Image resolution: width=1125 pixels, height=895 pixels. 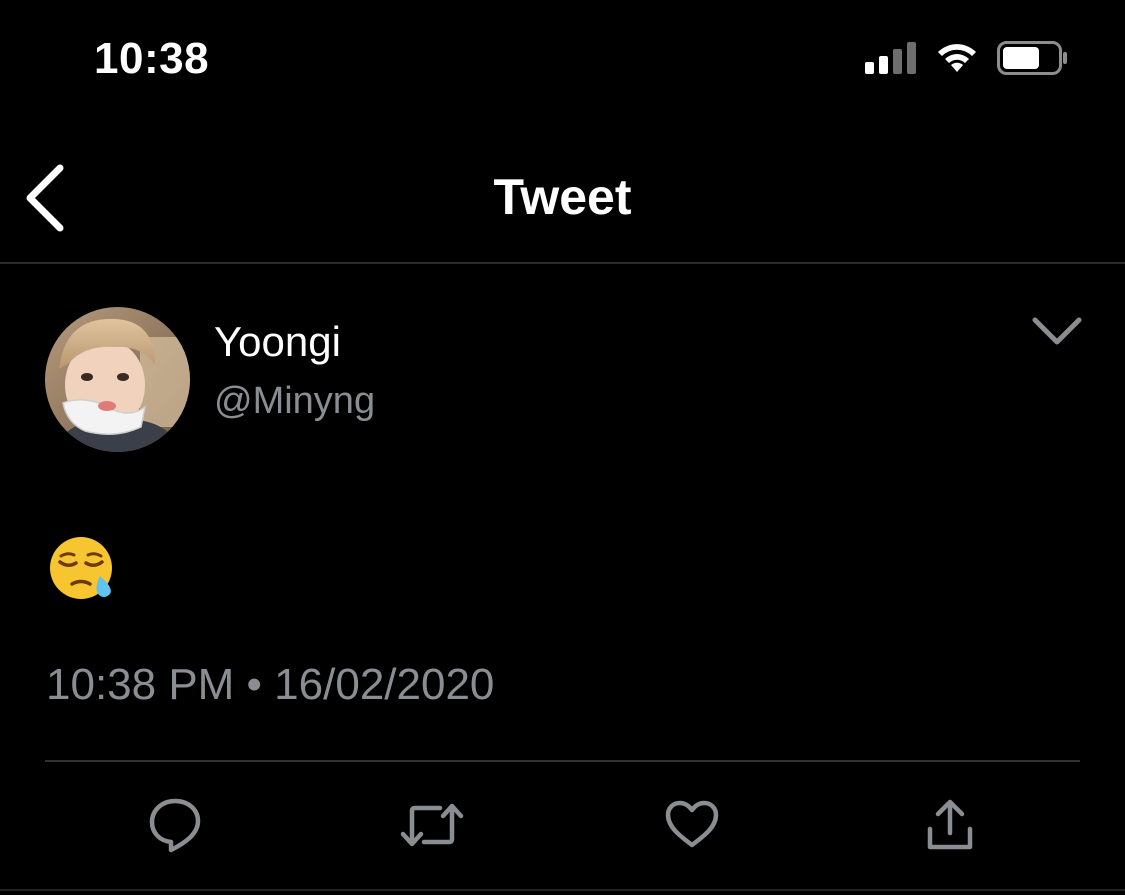 I want to click on author-handle: @Minyng, so click(x=294, y=401).